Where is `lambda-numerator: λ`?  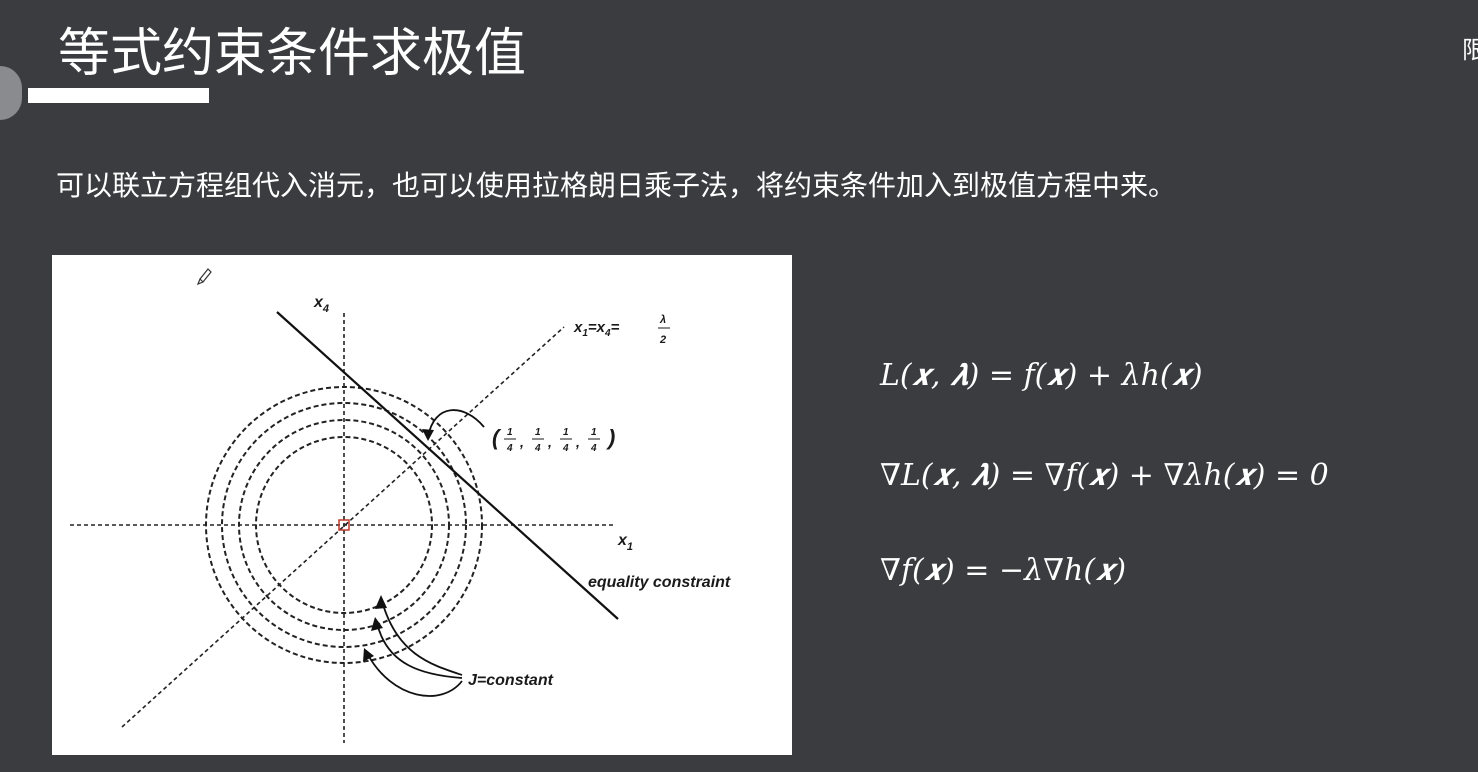 lambda-numerator: λ is located at coordinates (662, 320).